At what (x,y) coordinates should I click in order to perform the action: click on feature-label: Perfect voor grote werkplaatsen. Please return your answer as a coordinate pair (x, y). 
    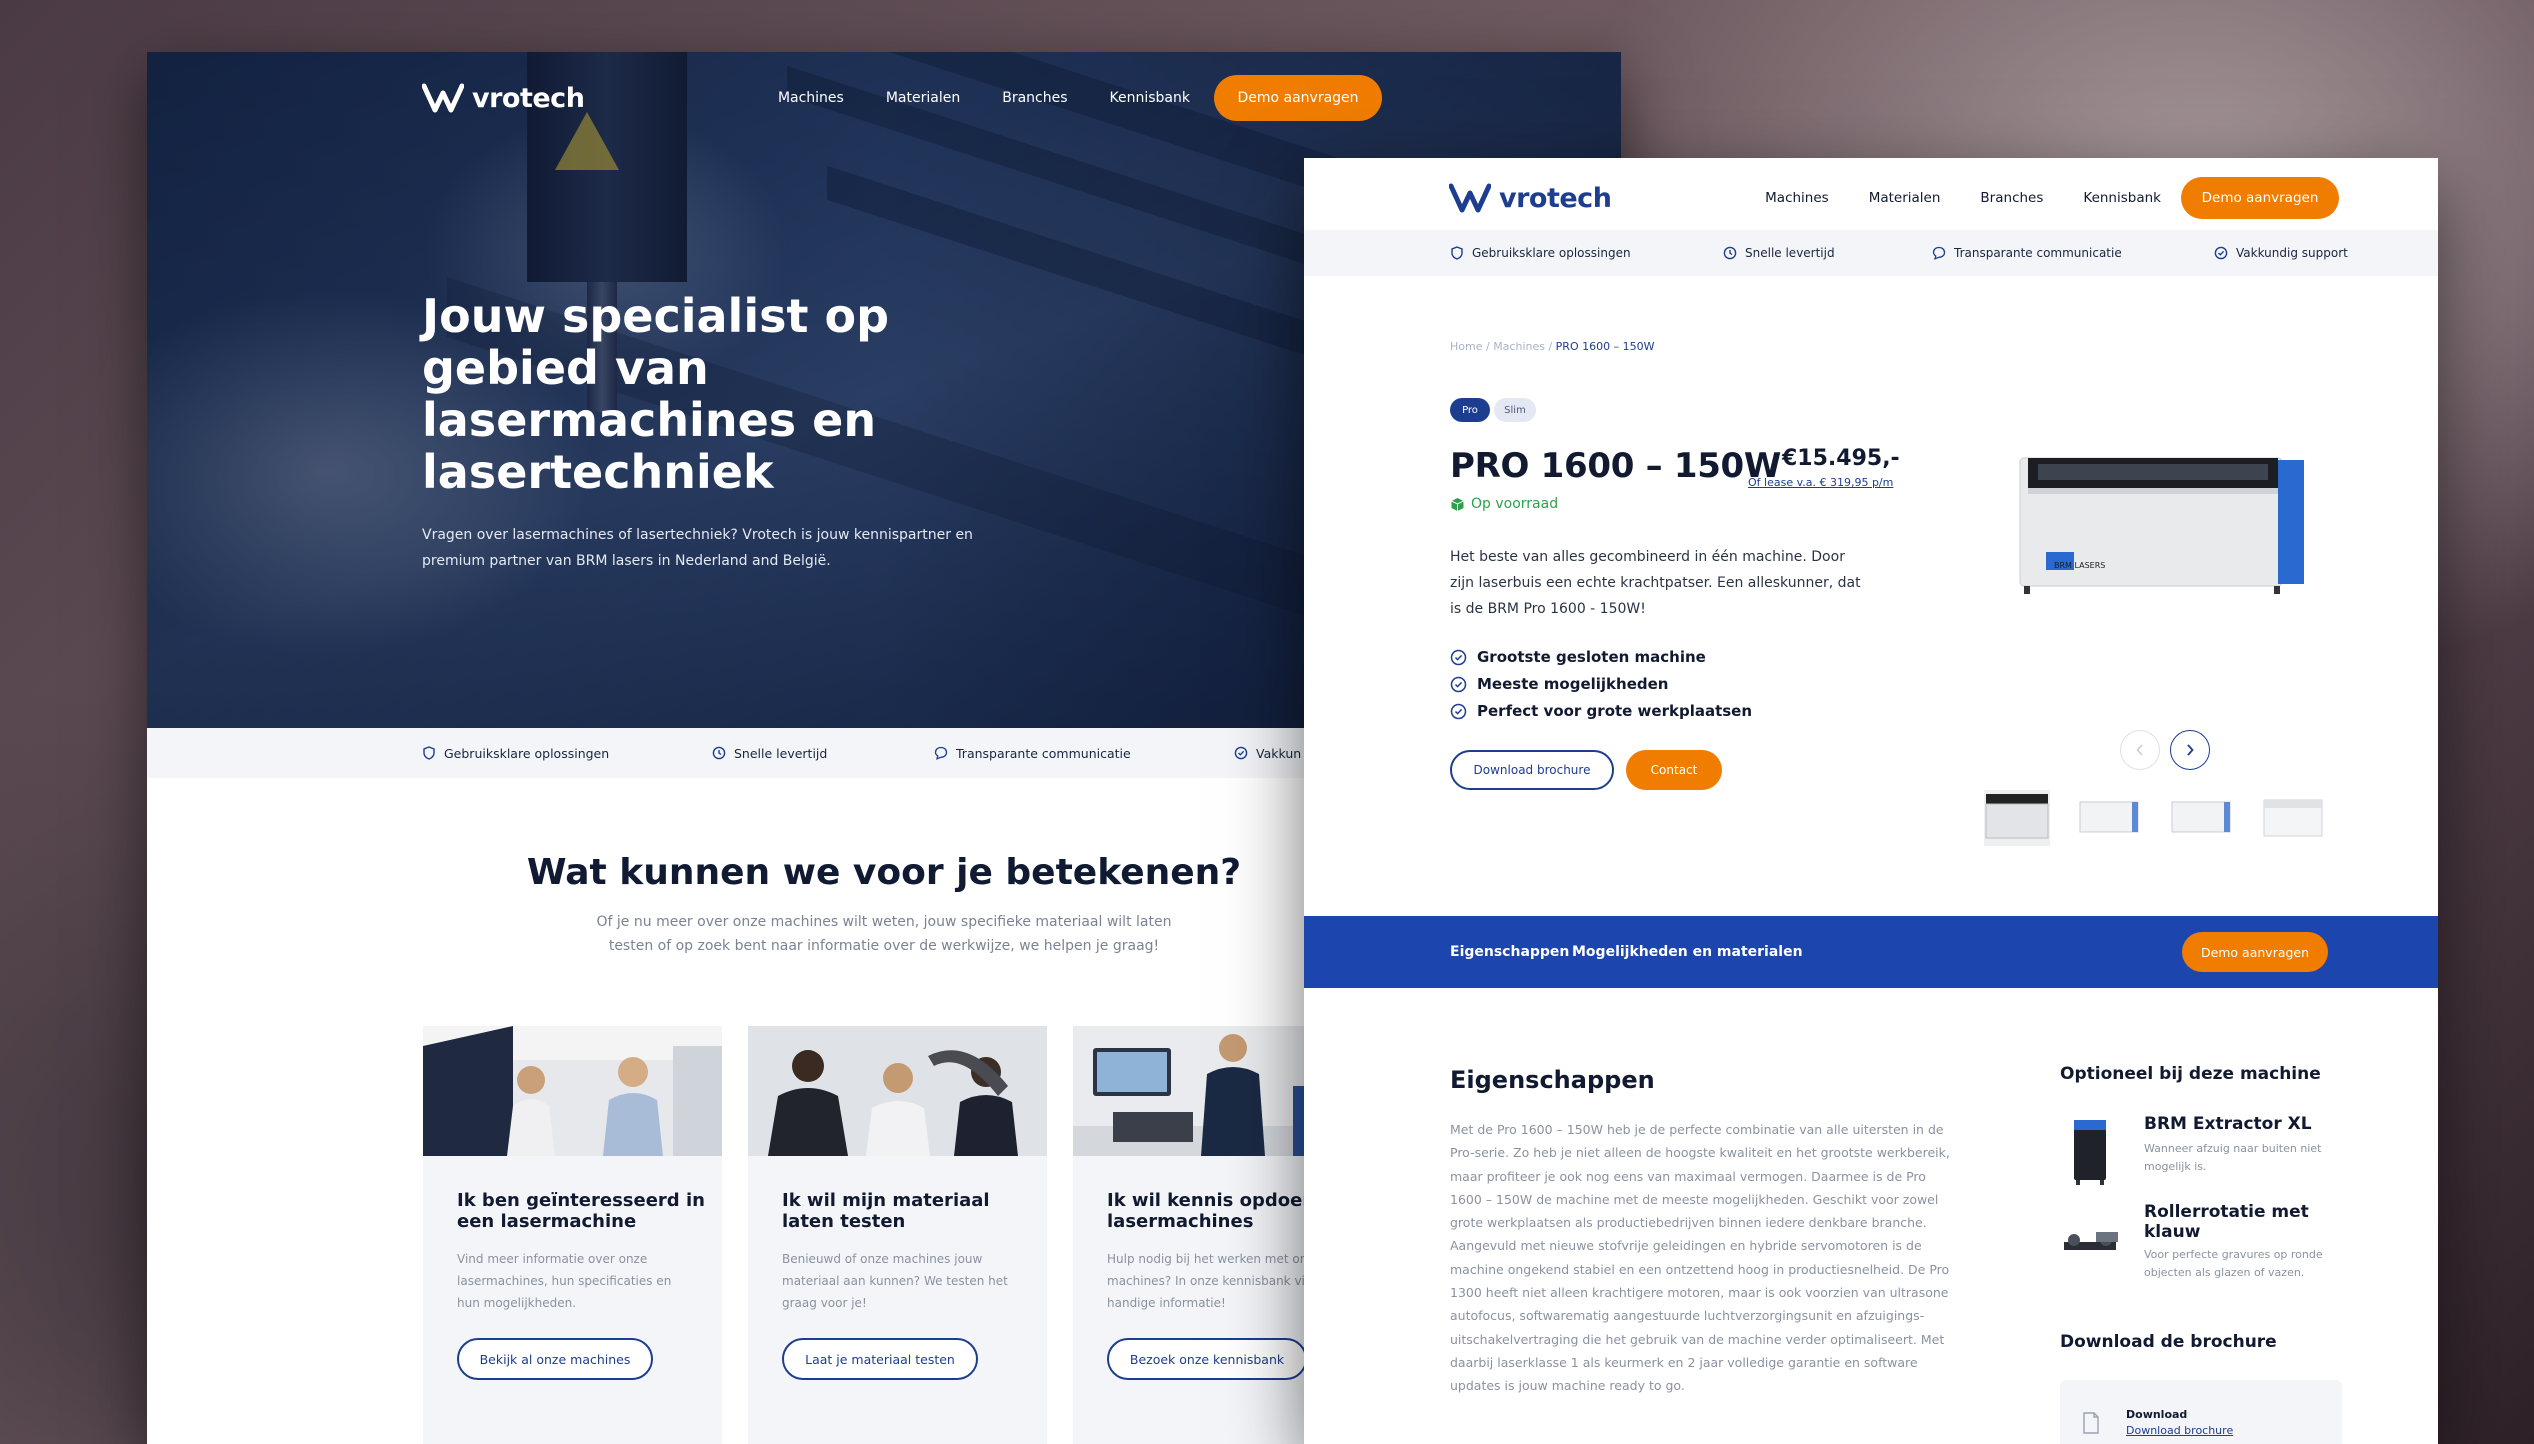
    Looking at the image, I should click on (1615, 711).